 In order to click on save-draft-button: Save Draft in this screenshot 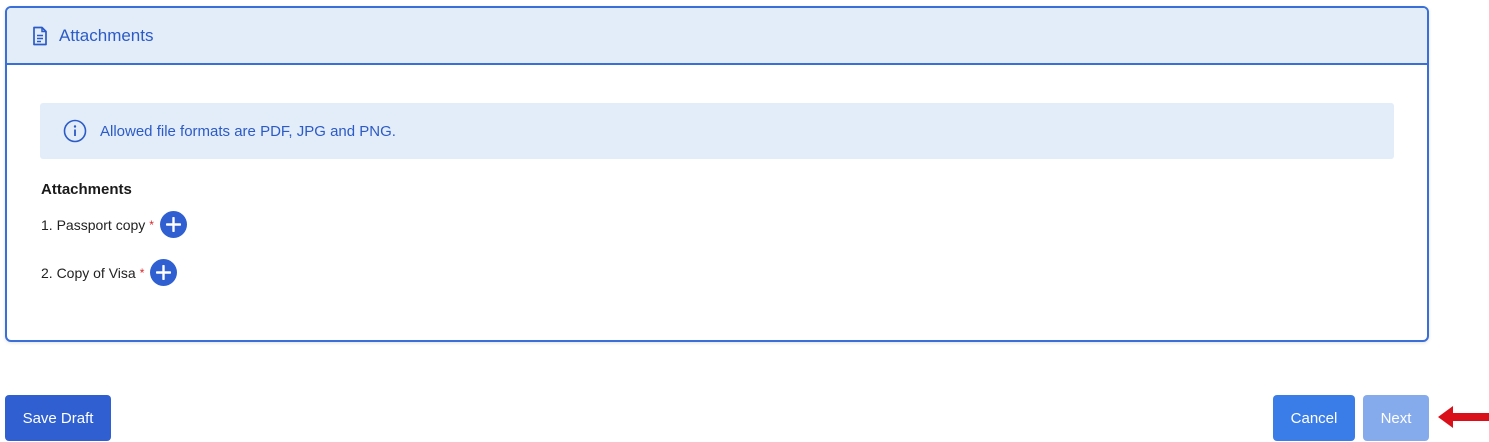, I will do `click(58, 418)`.